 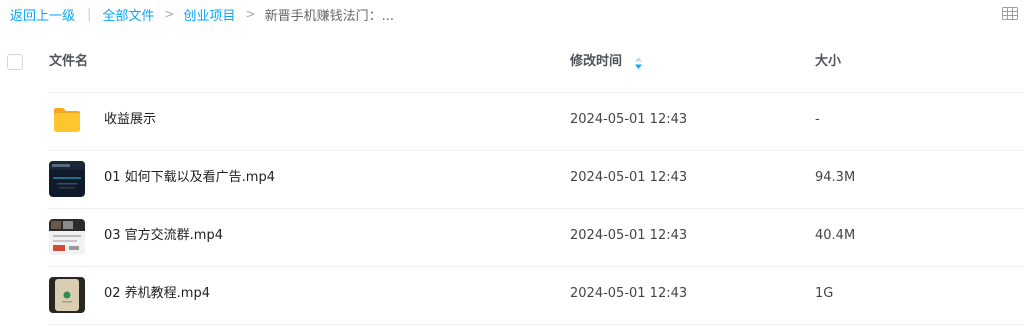 I want to click on file-table-header: 文件名 修改时间 大小, so click(x=512, y=63).